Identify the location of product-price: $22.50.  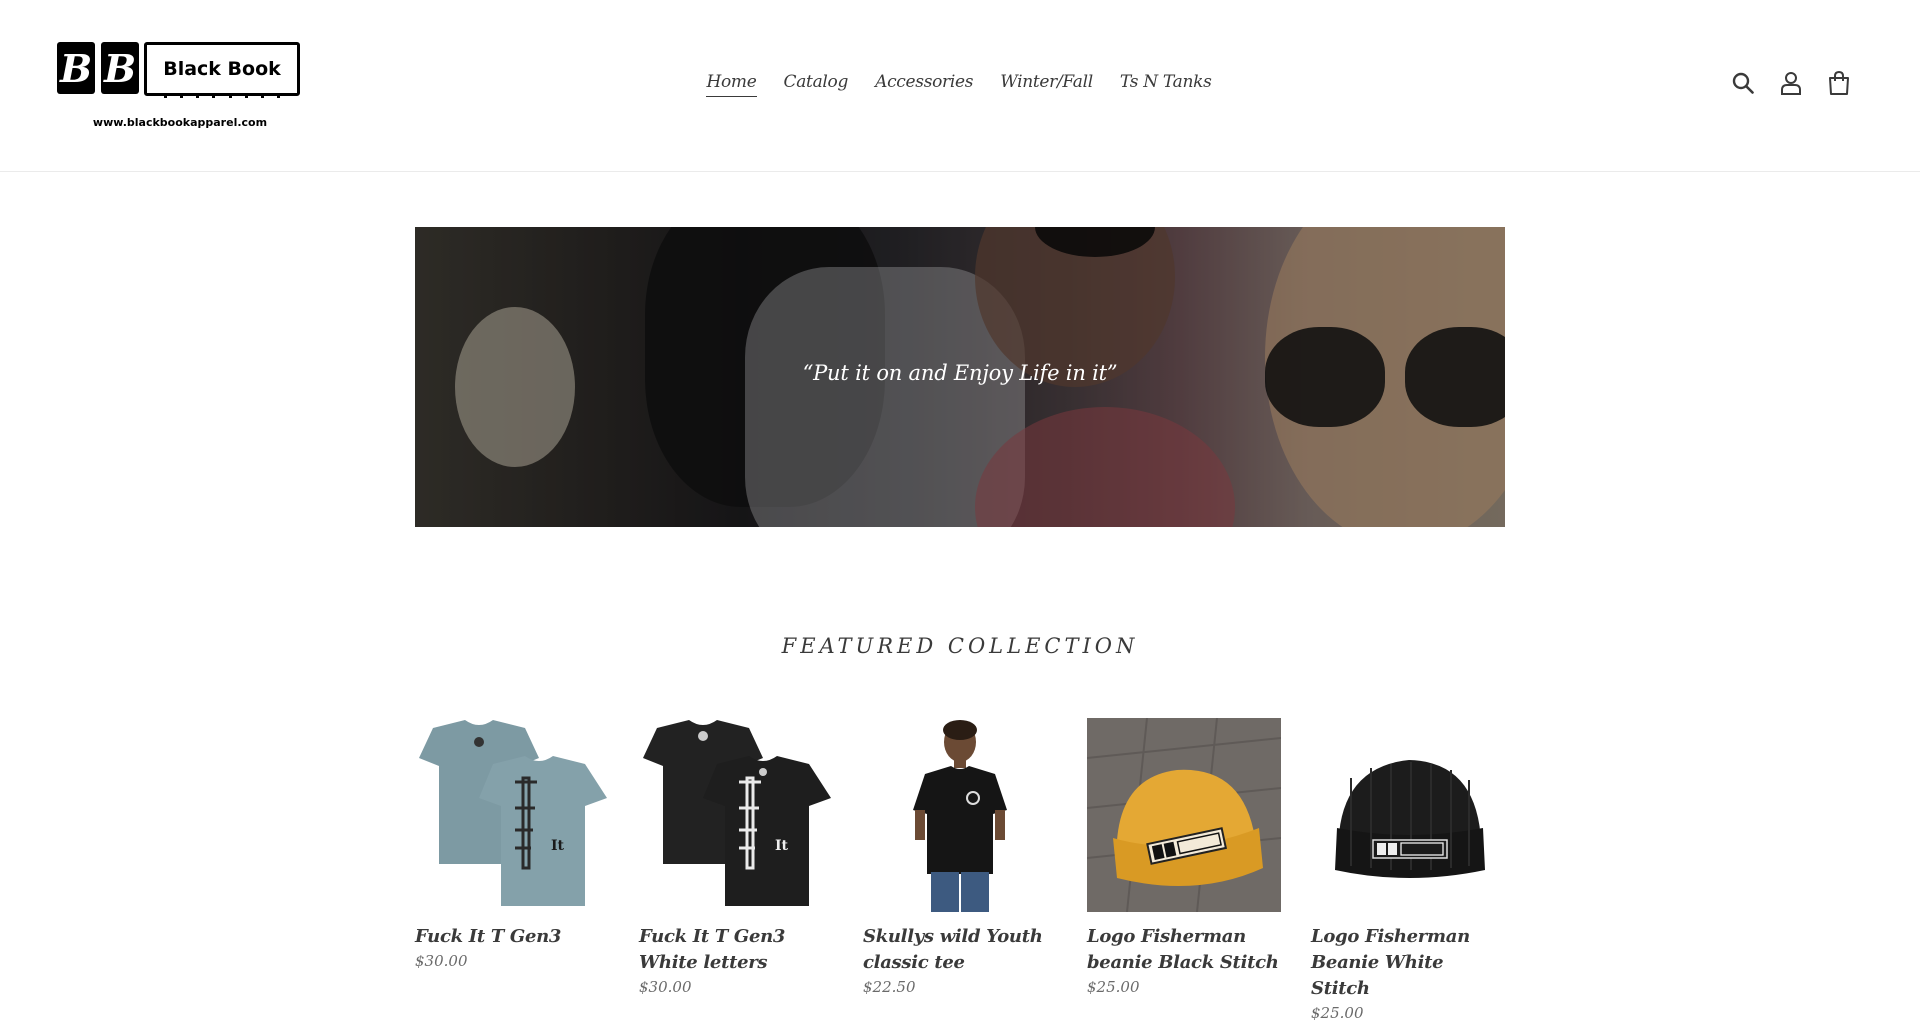
(889, 987).